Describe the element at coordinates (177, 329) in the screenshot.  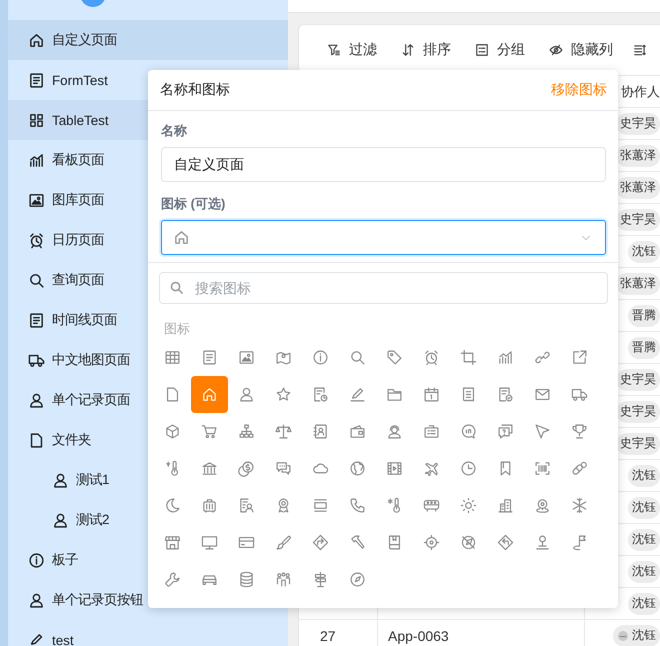
I see `group-label: 图标` at that location.